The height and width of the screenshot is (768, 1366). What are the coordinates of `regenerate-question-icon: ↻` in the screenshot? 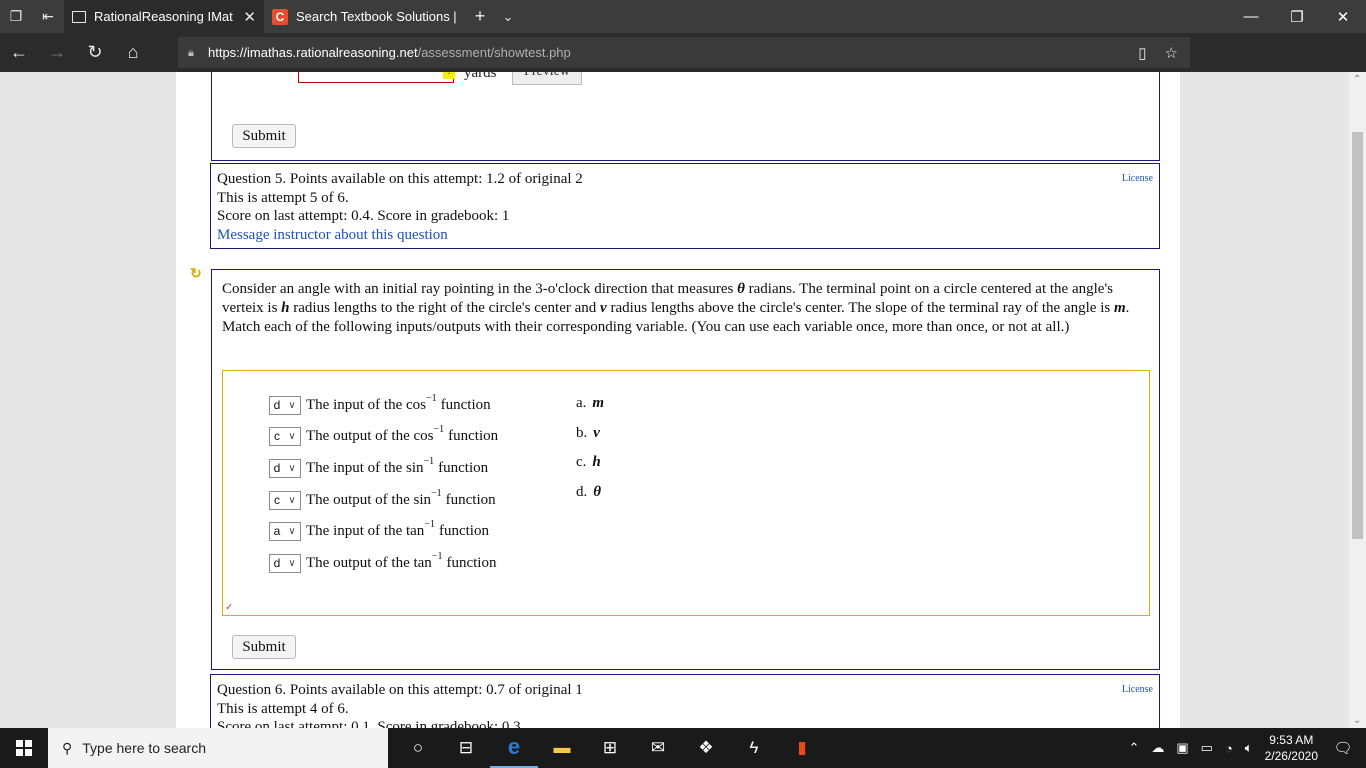 It's located at (197, 275).